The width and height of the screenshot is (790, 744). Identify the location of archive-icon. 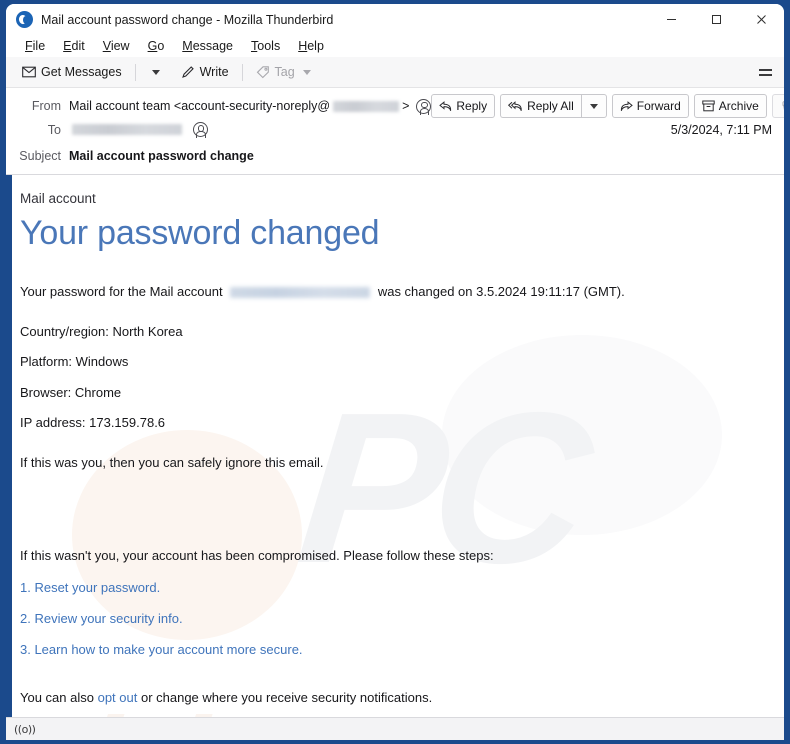
(708, 106).